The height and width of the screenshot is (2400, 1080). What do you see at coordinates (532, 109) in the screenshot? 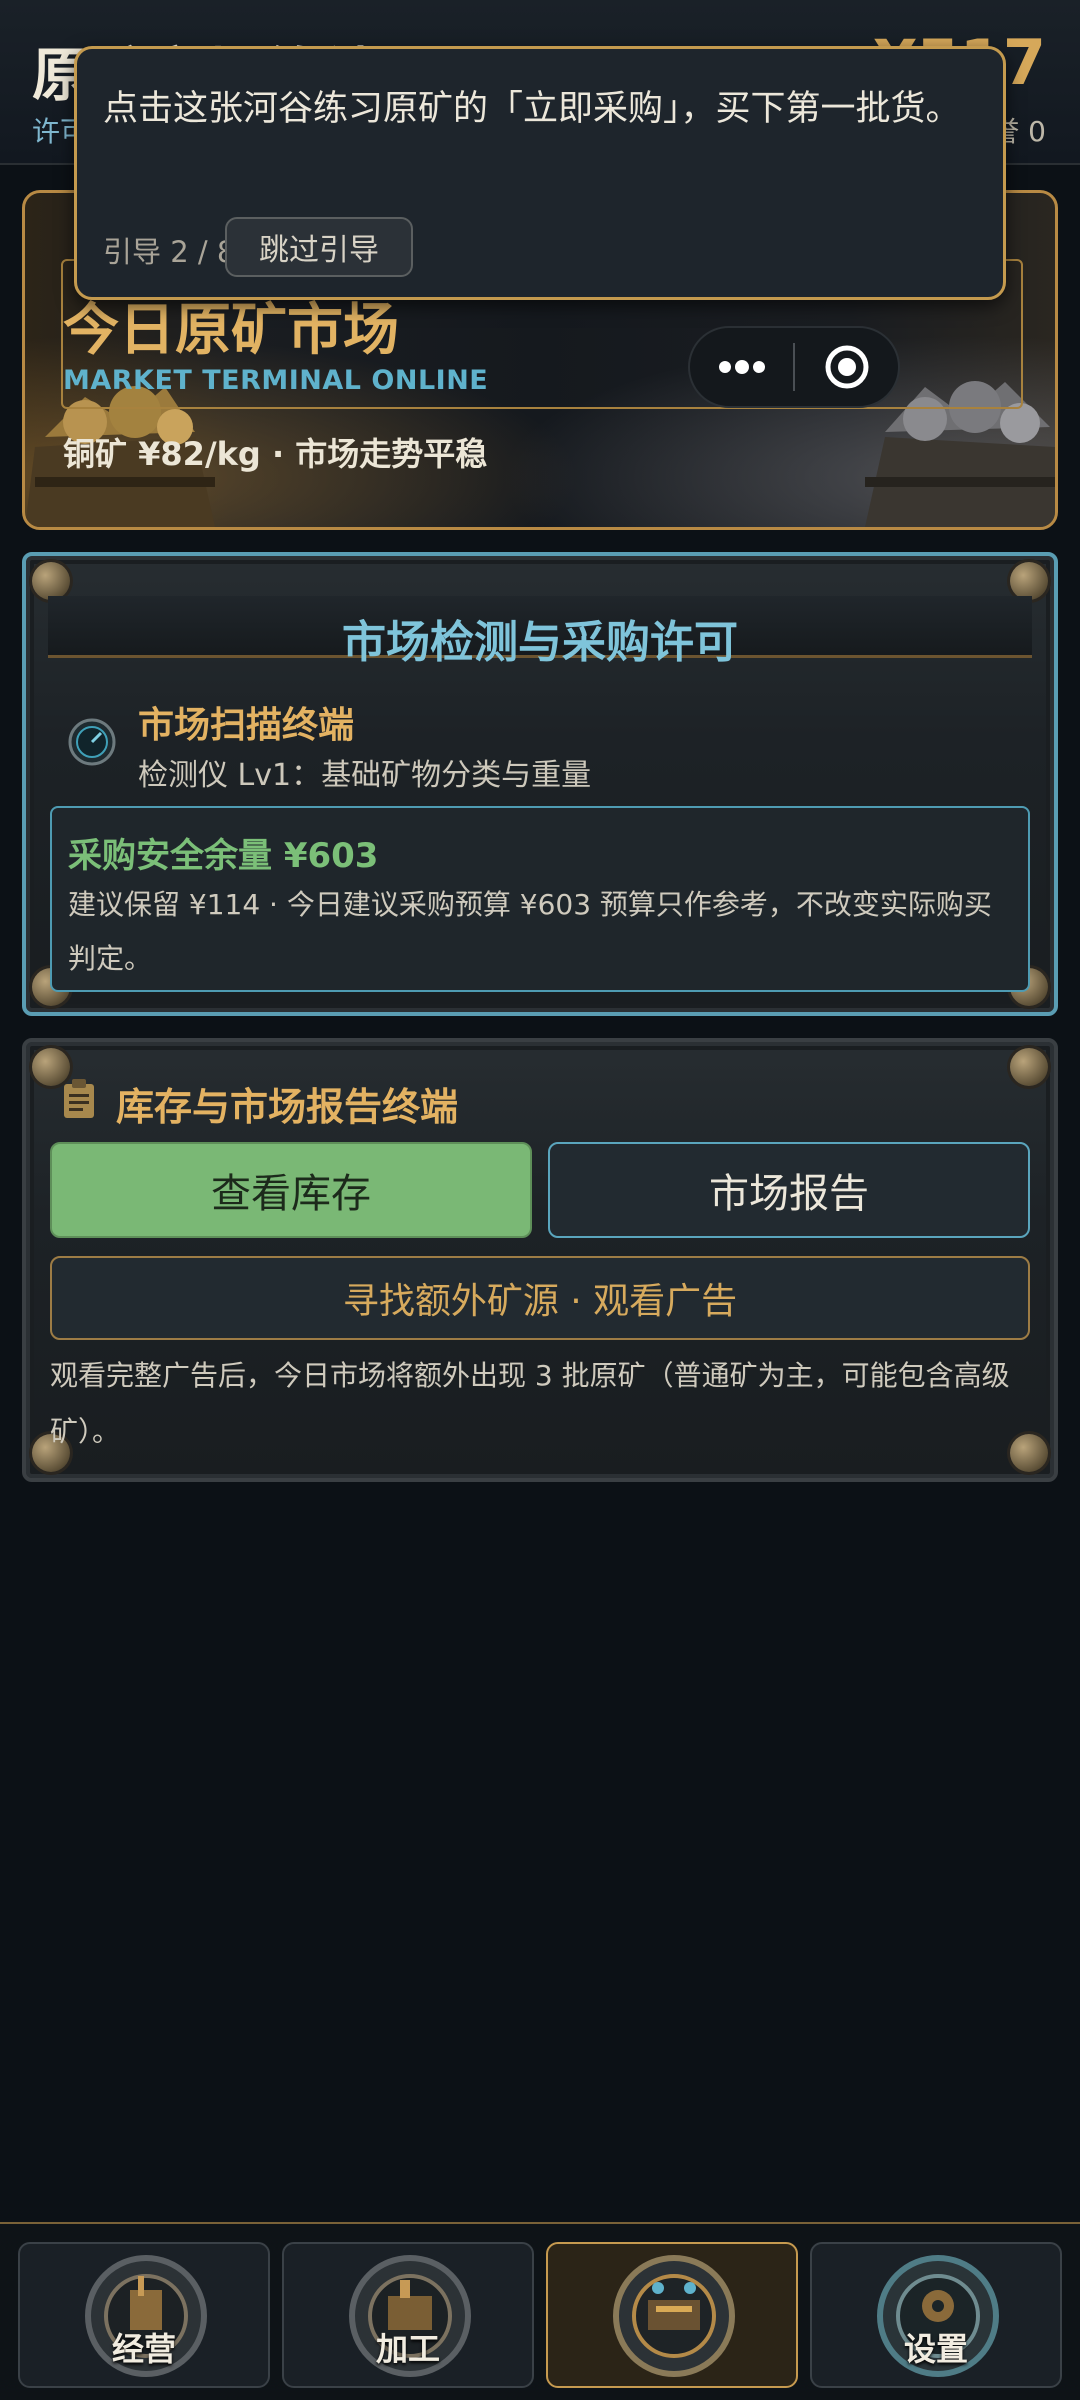
I see `guide-text: 点击这张河谷练习原矿的「立即采购」，买下第一批货。` at bounding box center [532, 109].